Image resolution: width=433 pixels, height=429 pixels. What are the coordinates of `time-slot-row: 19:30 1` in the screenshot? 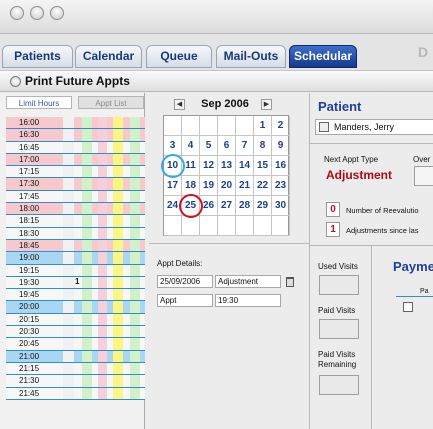 It's located at (75, 283).